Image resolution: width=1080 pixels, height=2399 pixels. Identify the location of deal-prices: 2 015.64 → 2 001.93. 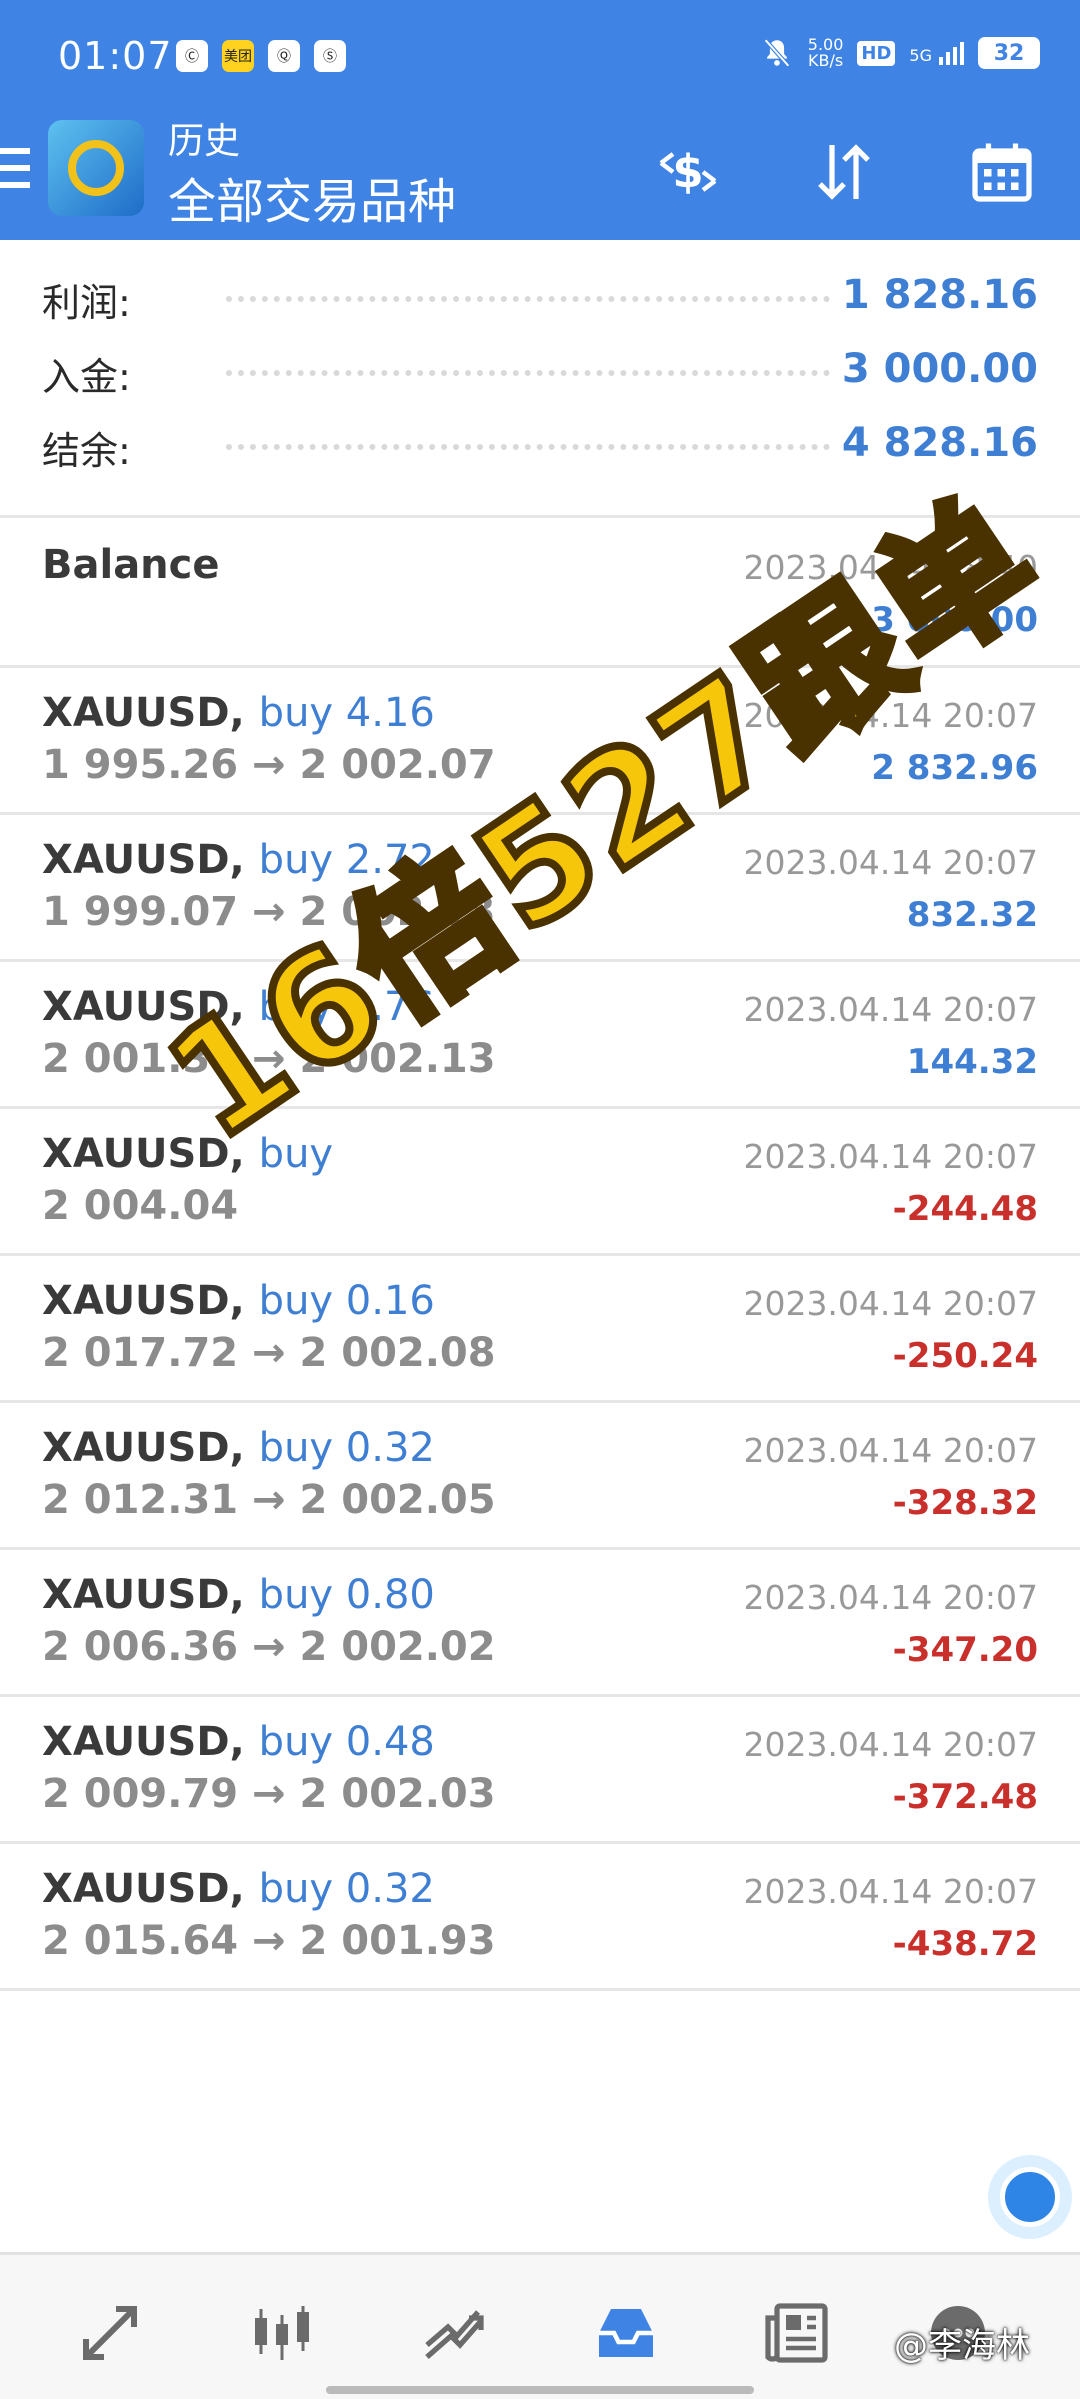
(269, 1941).